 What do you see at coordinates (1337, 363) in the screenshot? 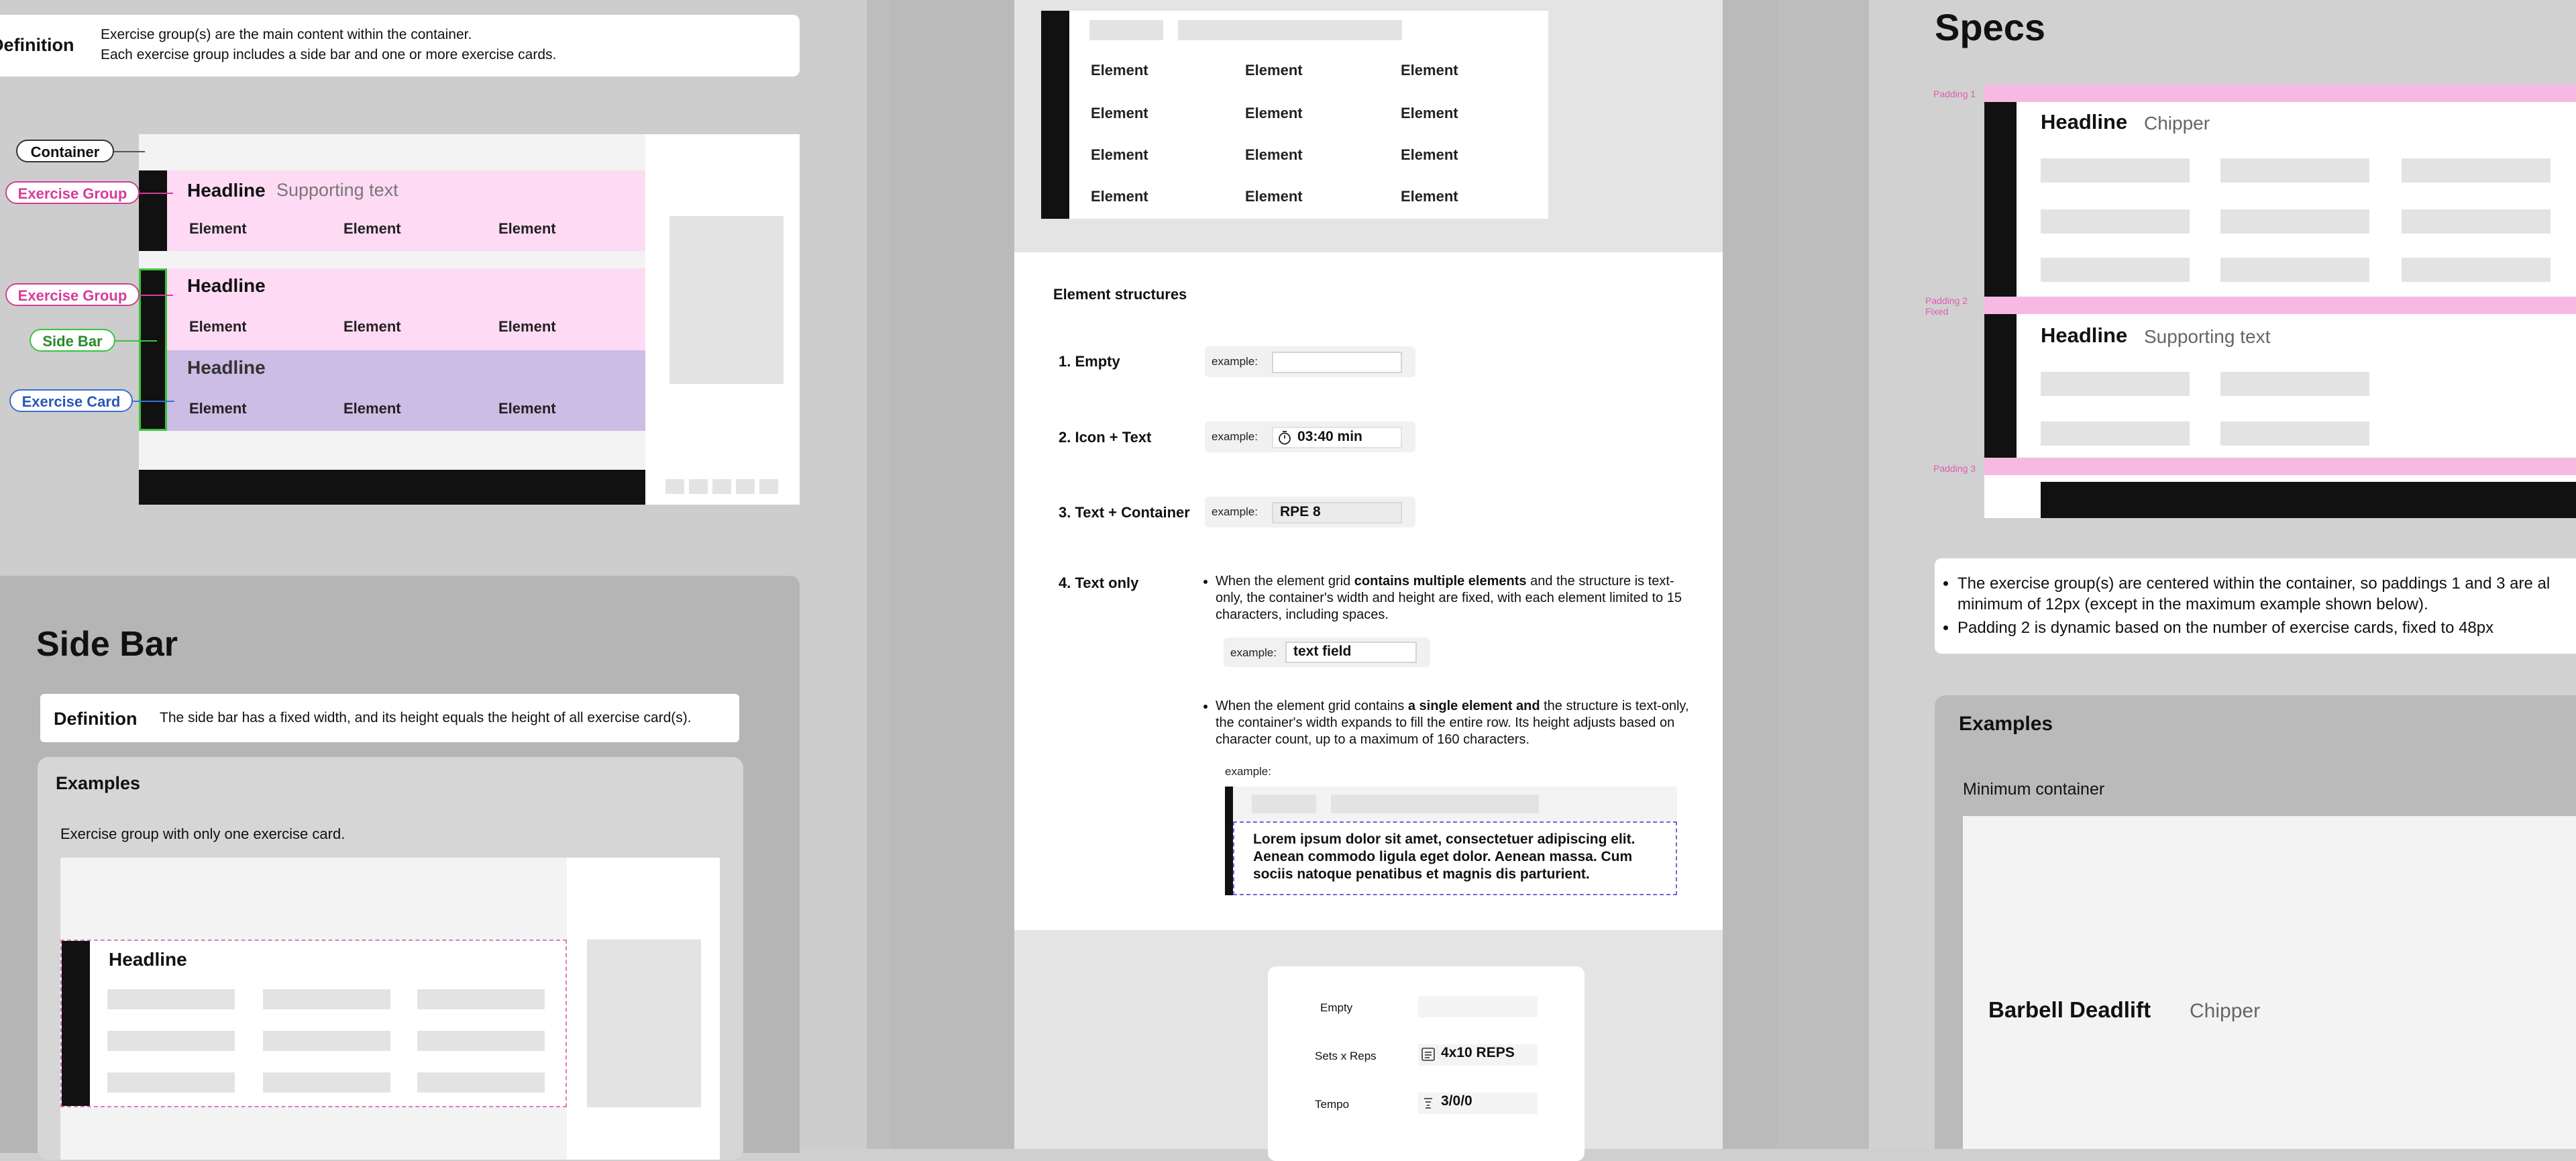
I see `empty-field` at bounding box center [1337, 363].